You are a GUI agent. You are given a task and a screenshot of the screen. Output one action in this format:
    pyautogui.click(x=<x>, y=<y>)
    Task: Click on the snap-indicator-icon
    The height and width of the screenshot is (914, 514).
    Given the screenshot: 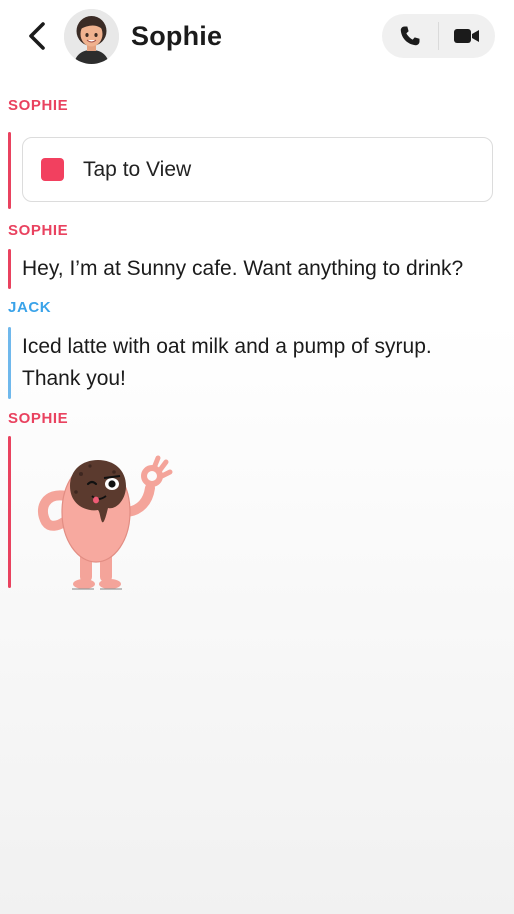 What is the action you would take?
    pyautogui.click(x=52, y=169)
    